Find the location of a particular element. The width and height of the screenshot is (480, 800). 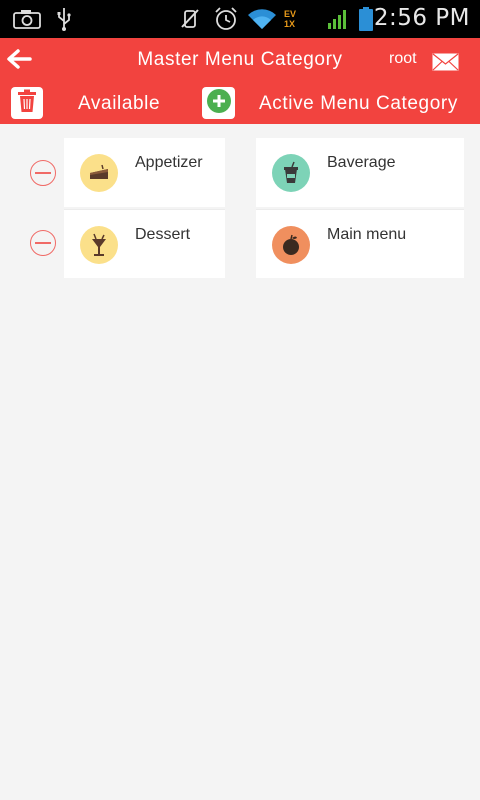

vibrate-off-icon is located at coordinates (190, 19).